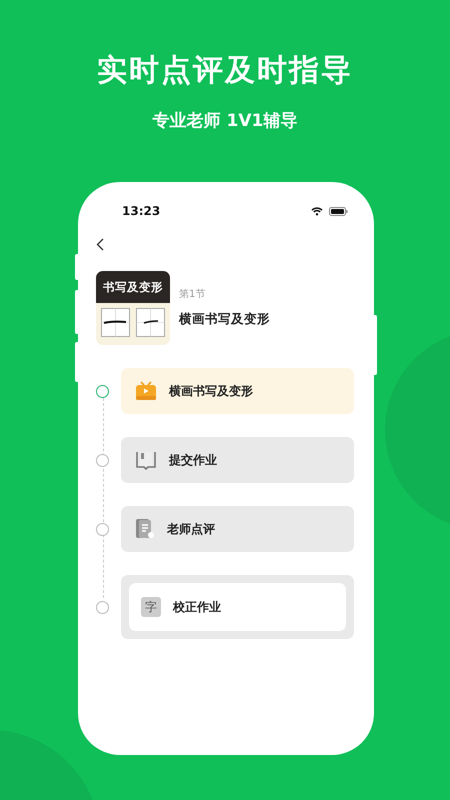 Image resolution: width=450 pixels, height=800 pixels. I want to click on step-label: 老师点评, so click(191, 529).